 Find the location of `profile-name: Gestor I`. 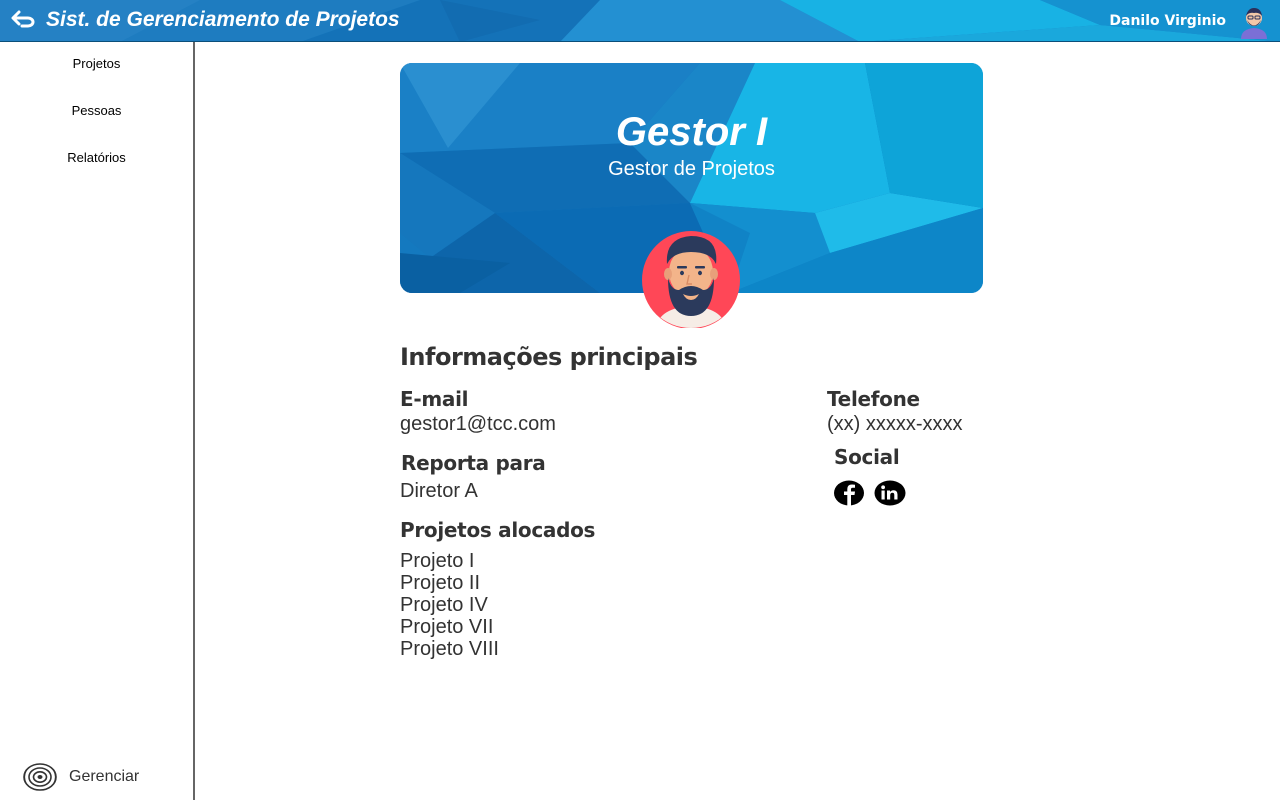

profile-name: Gestor I is located at coordinates (691, 132).